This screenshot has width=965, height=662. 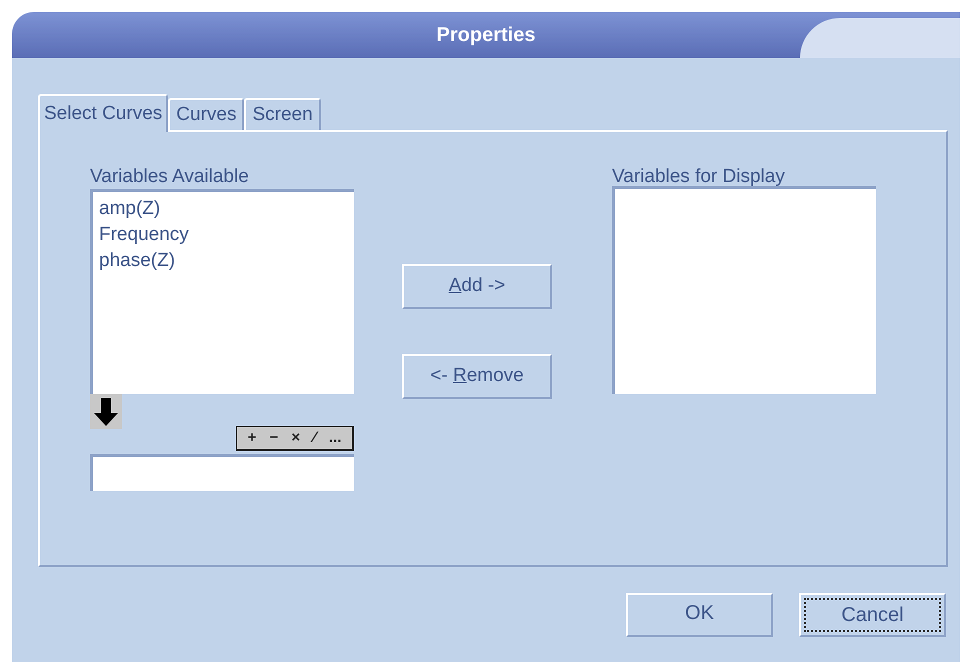 I want to click on operator-button: ⁄, so click(x=314, y=438).